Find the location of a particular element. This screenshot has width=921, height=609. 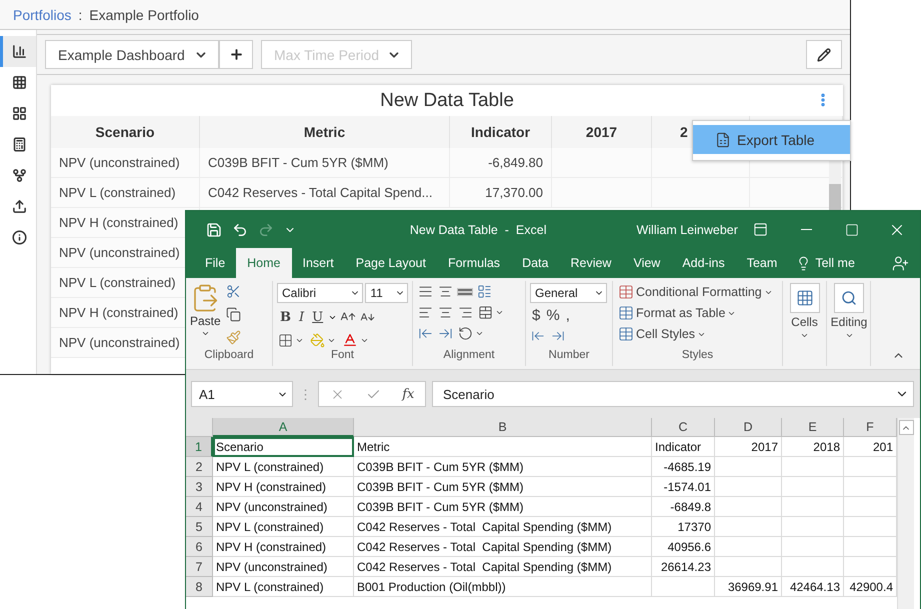

table-cell: 17,370.00 is located at coordinates (501, 193).